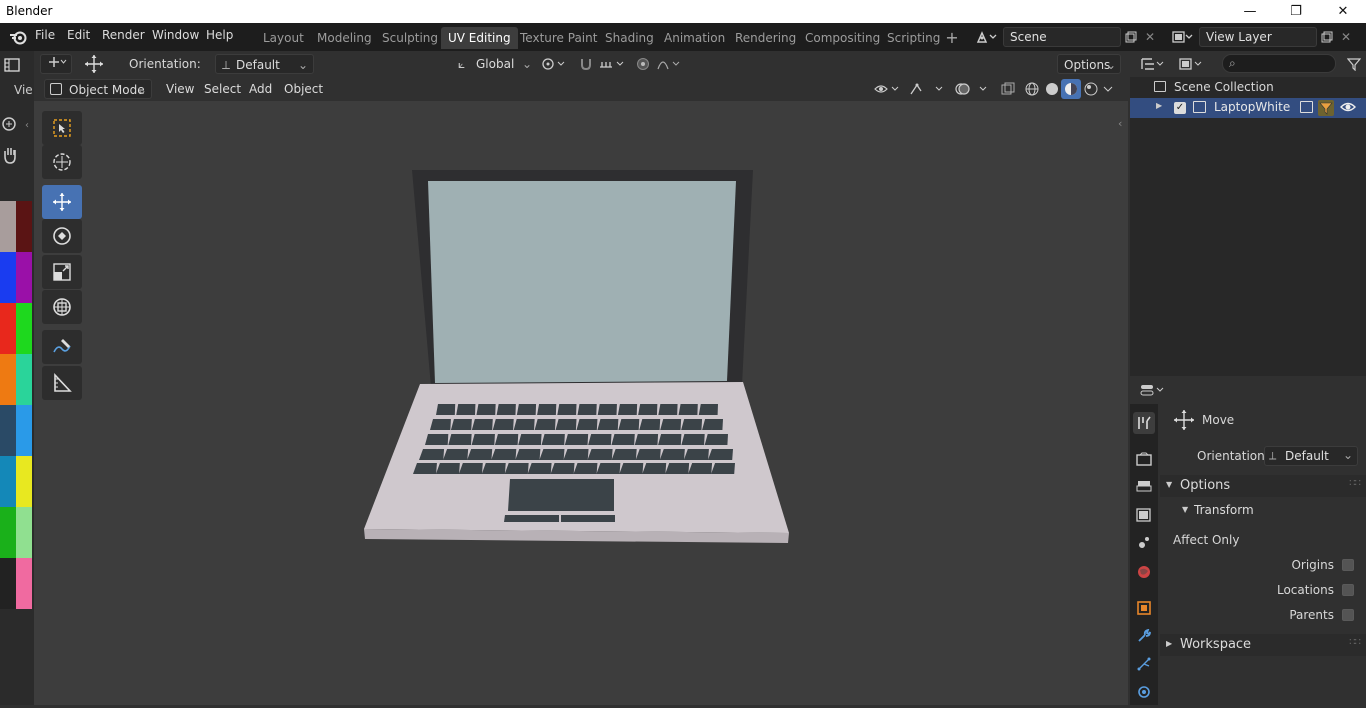 This screenshot has width=1366, height=708. I want to click on move-tool, so click(62, 202).